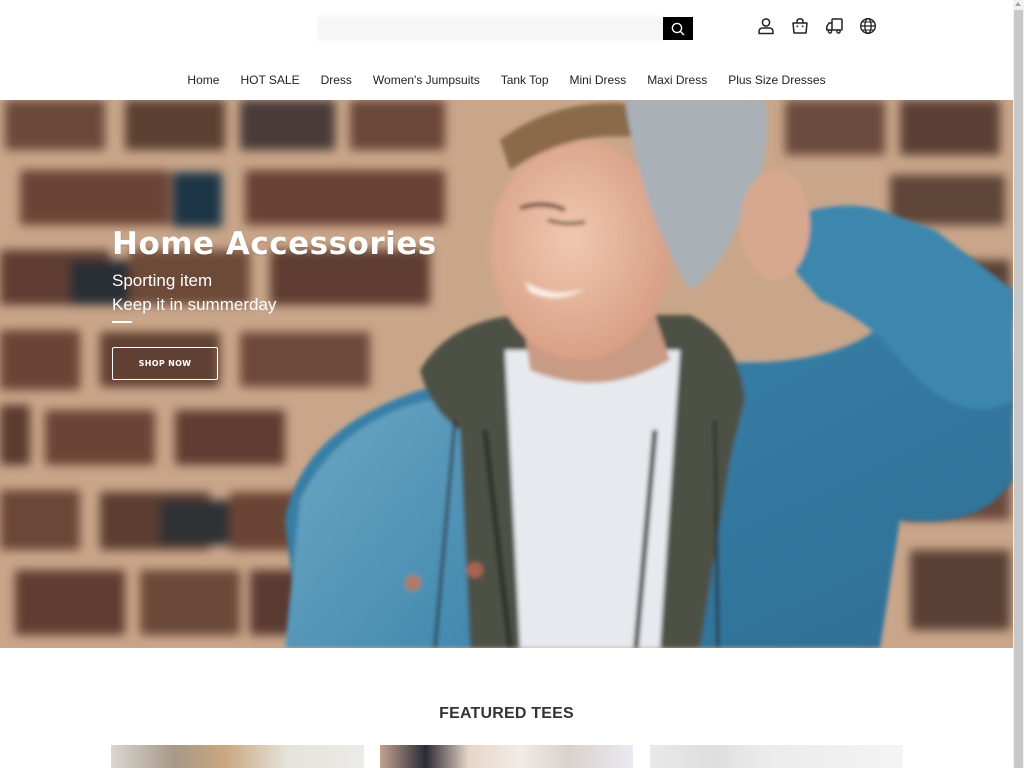 This screenshot has height=768, width=1024. Describe the element at coordinates (677, 80) in the screenshot. I see `nav-item-maxi-dress: Maxi Dress` at that location.